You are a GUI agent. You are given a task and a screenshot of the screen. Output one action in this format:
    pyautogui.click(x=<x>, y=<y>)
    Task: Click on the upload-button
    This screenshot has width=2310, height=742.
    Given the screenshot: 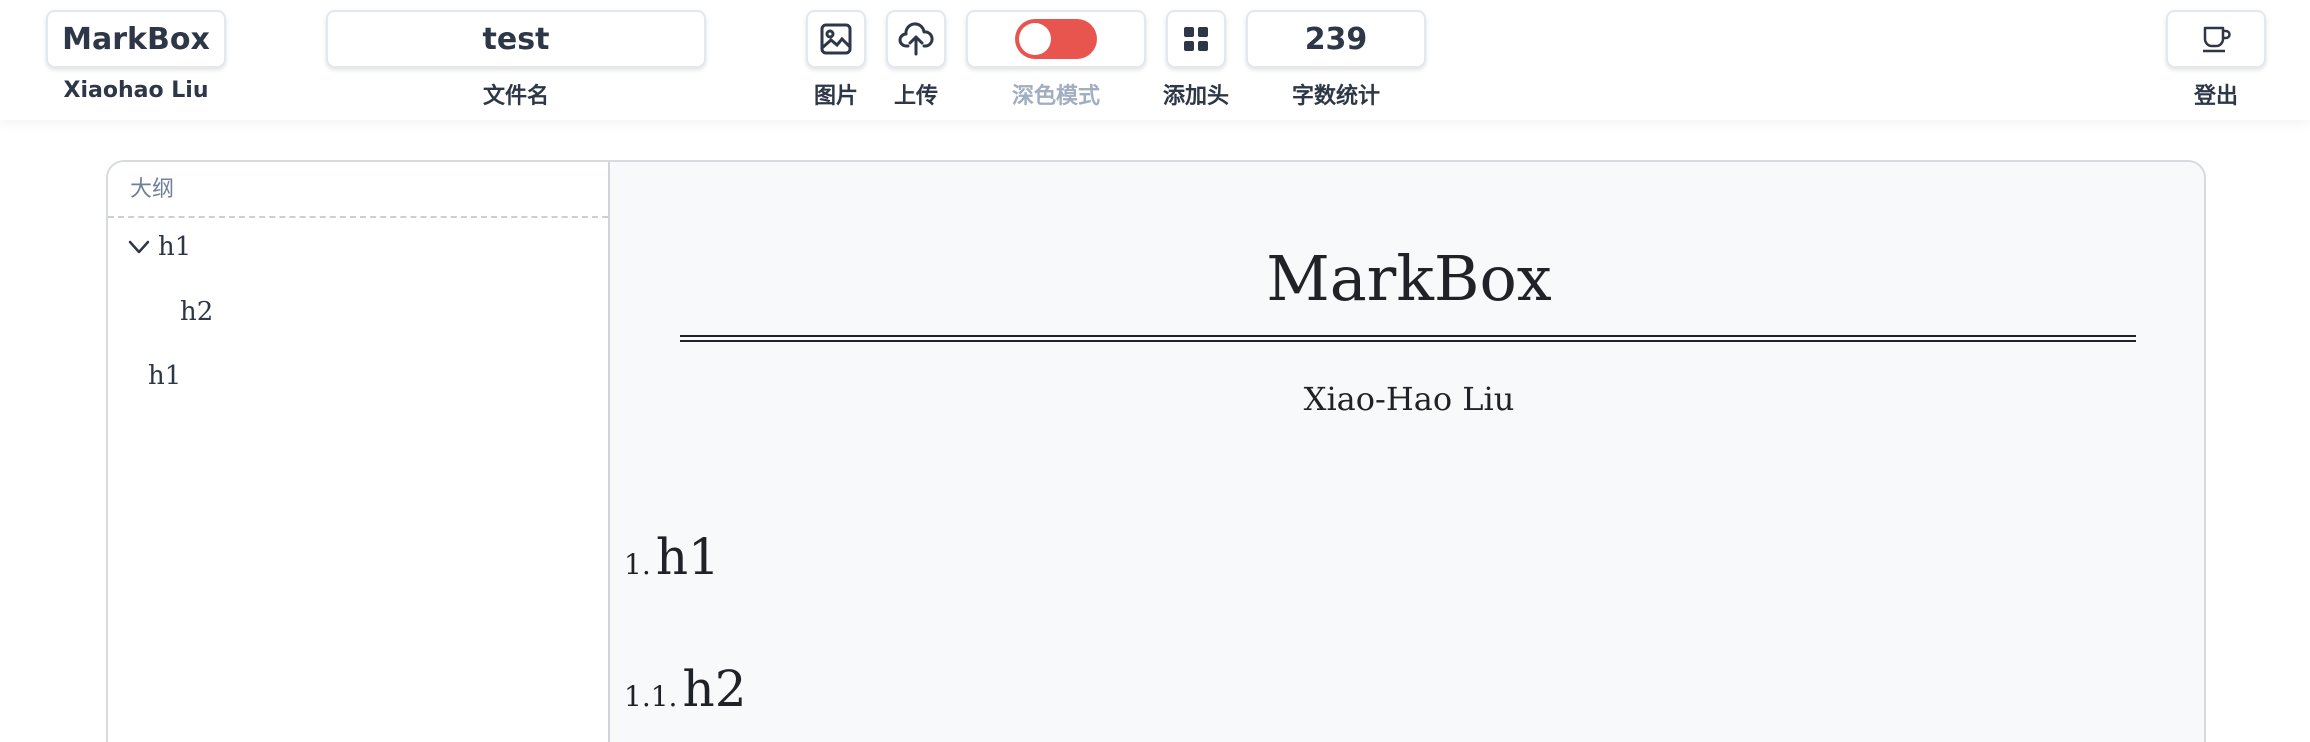 What is the action you would take?
    pyautogui.click(x=916, y=39)
    